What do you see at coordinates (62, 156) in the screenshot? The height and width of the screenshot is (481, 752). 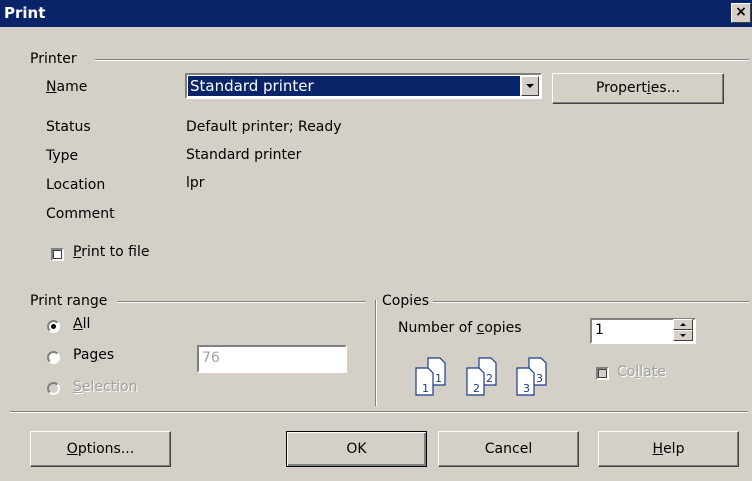 I see `type-label: Type` at bounding box center [62, 156].